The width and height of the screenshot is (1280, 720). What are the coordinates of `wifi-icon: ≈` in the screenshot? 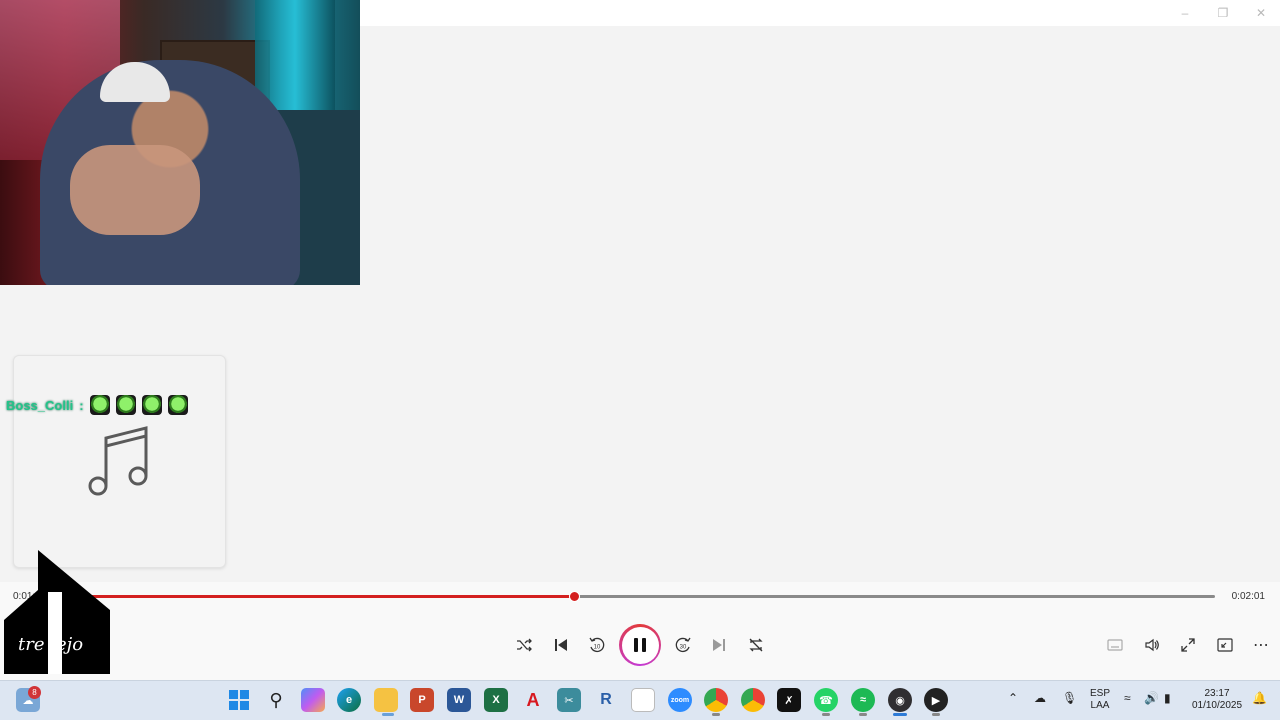 It's located at (1127, 698).